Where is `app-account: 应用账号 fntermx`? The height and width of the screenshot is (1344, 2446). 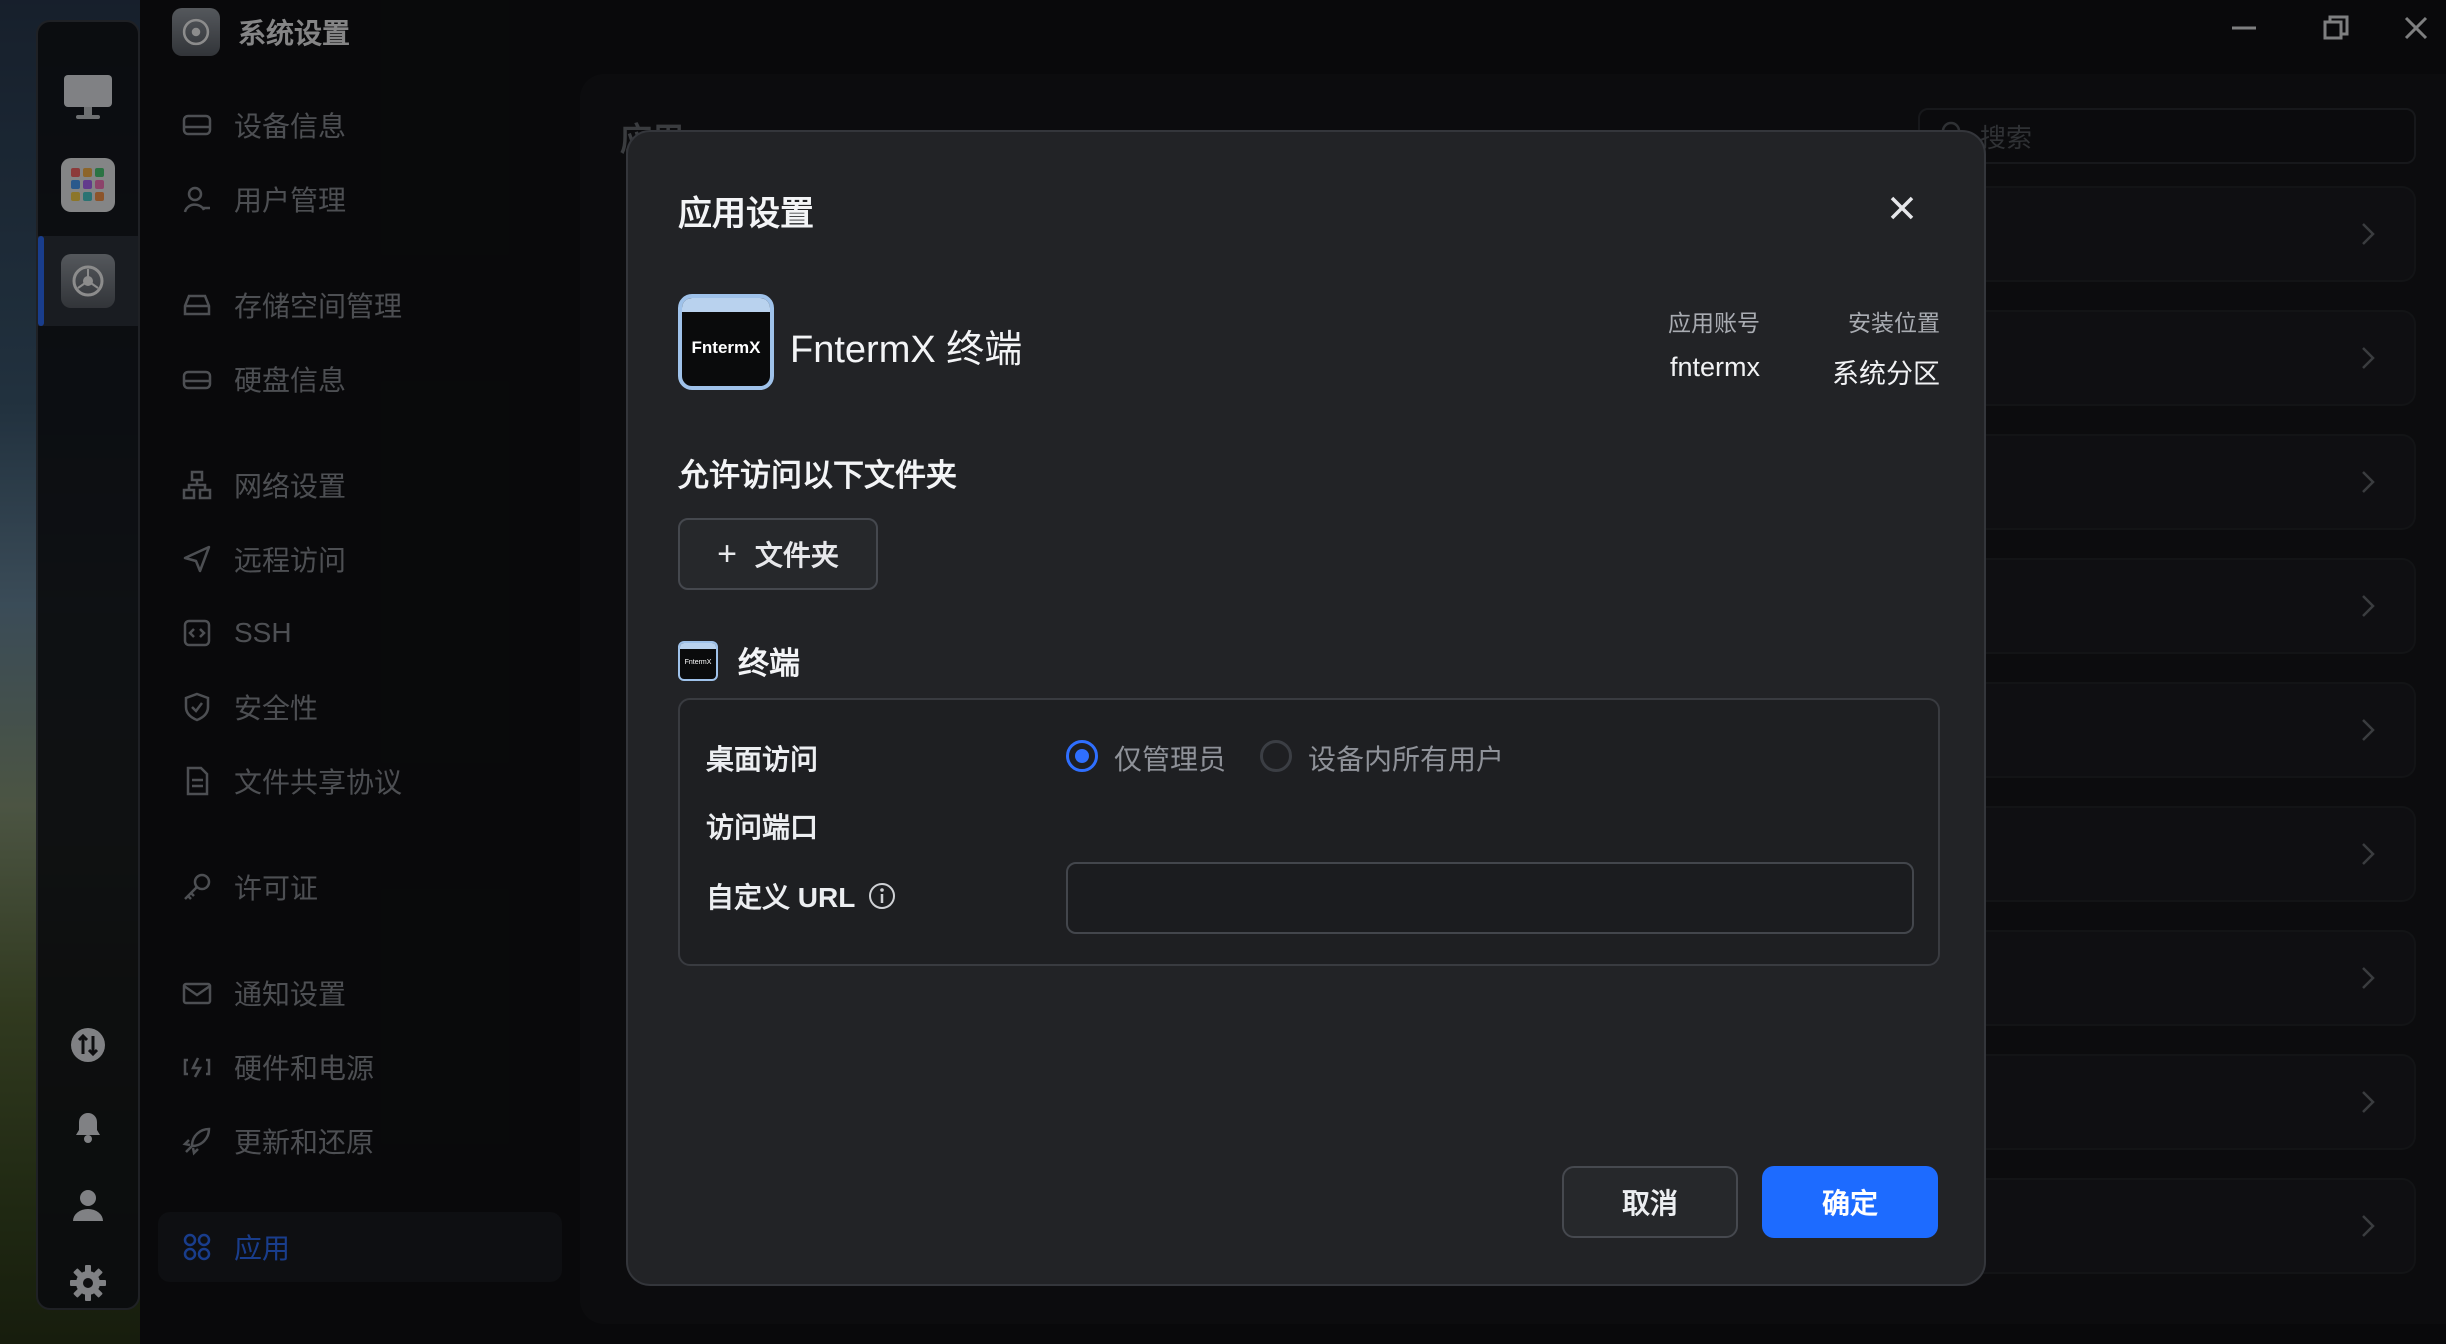 app-account: 应用账号 fntermx is located at coordinates (1714, 346).